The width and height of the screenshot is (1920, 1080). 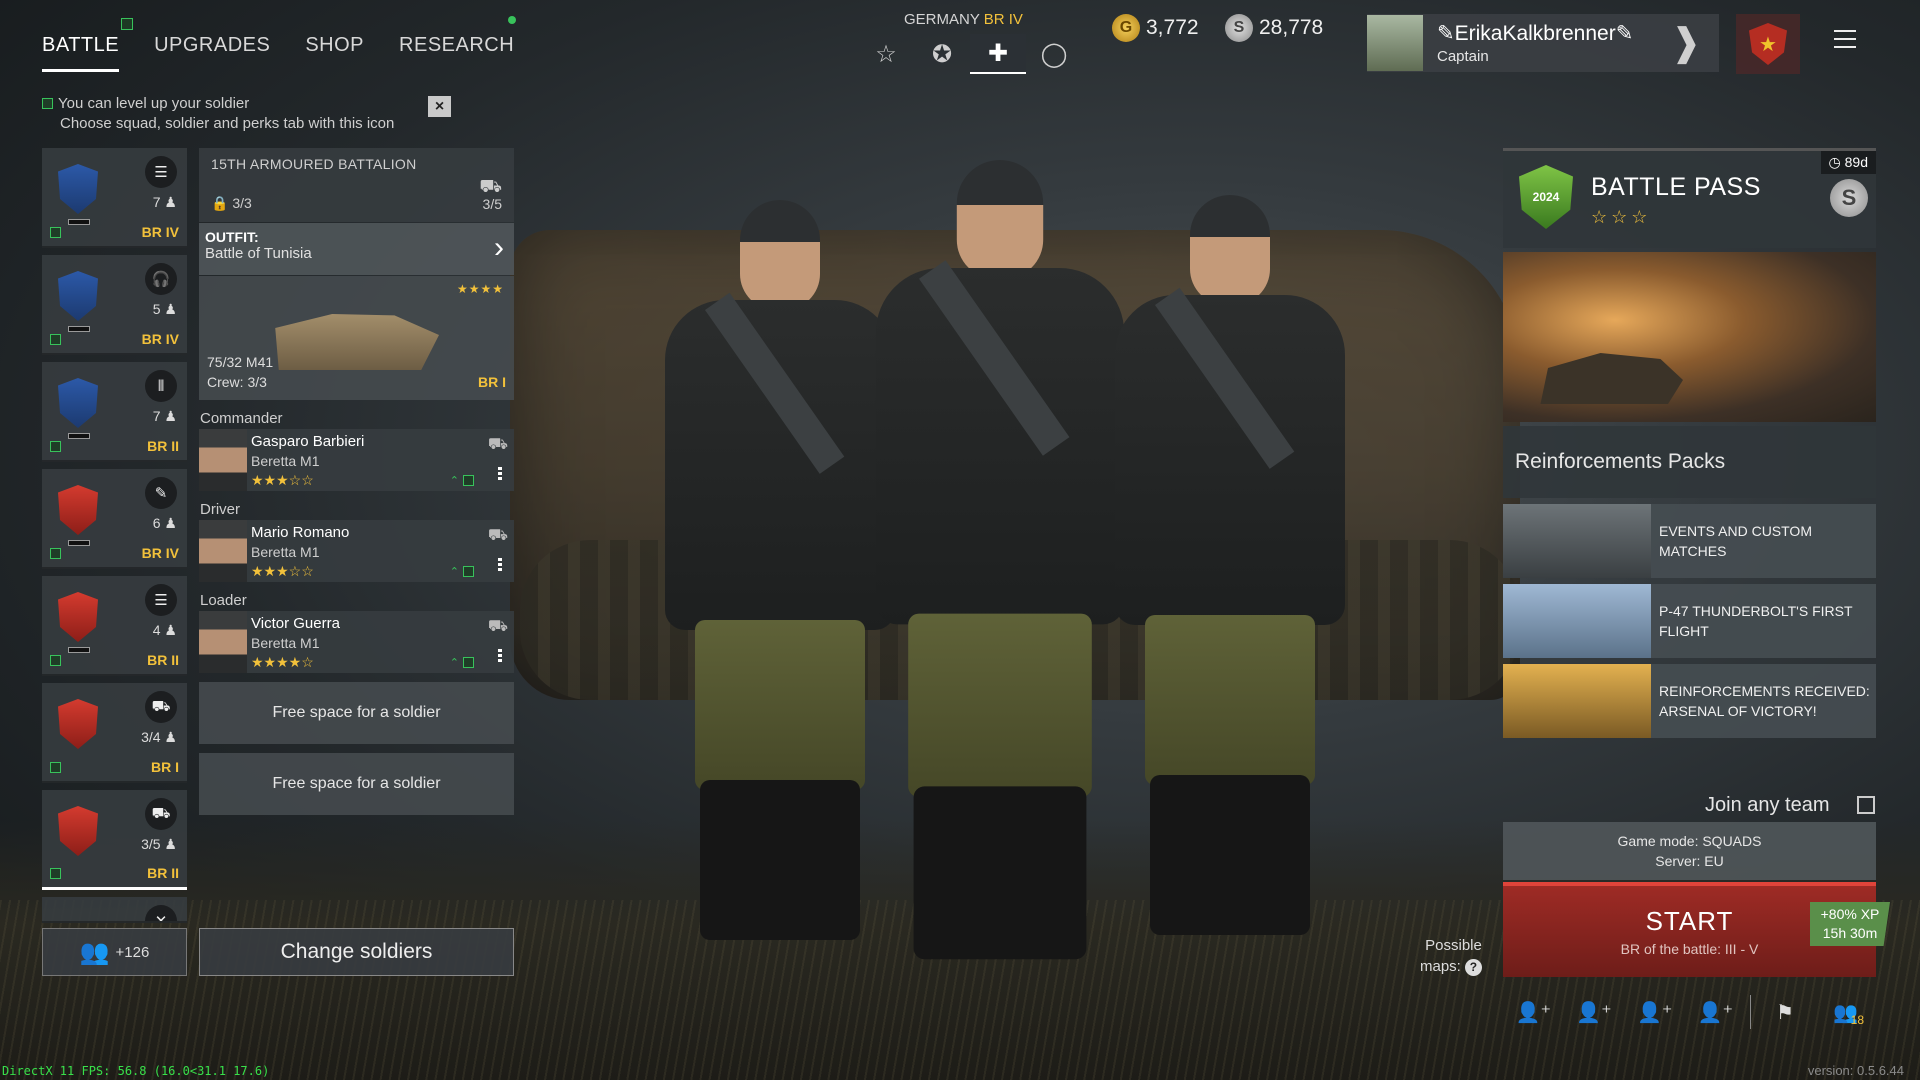 I want to click on squad-card: ☰ 7 ♟ BR IV, so click(x=114, y=198).